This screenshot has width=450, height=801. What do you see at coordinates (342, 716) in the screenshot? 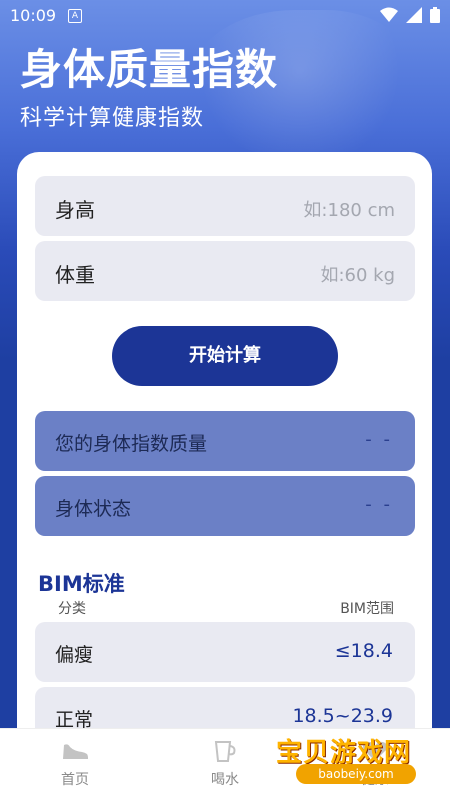
I see `standard-row-range: 18.5~23.9` at bounding box center [342, 716].